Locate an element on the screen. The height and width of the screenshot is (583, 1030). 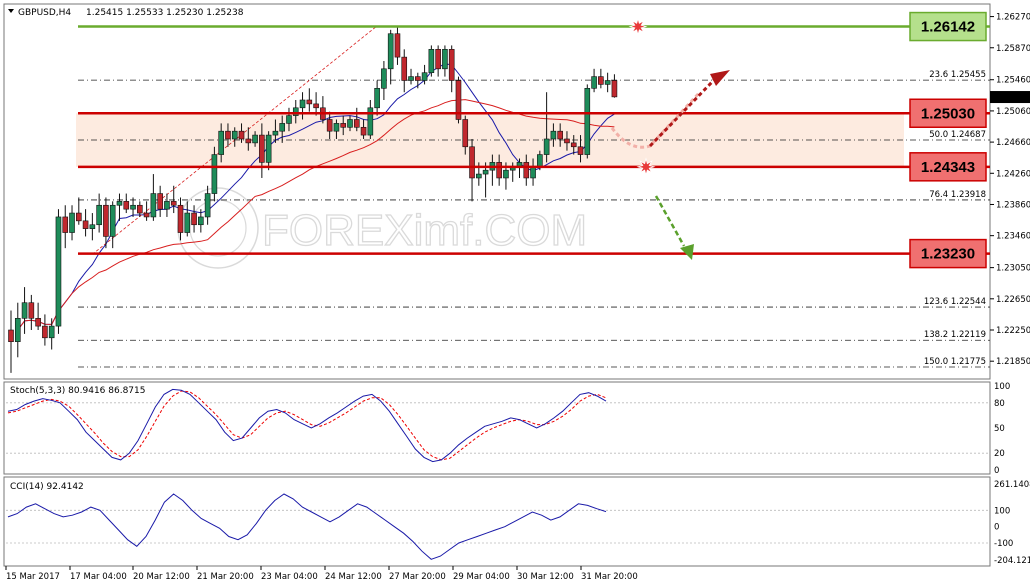
price-tick-label-3: 1.25060 is located at coordinates (1013, 112).